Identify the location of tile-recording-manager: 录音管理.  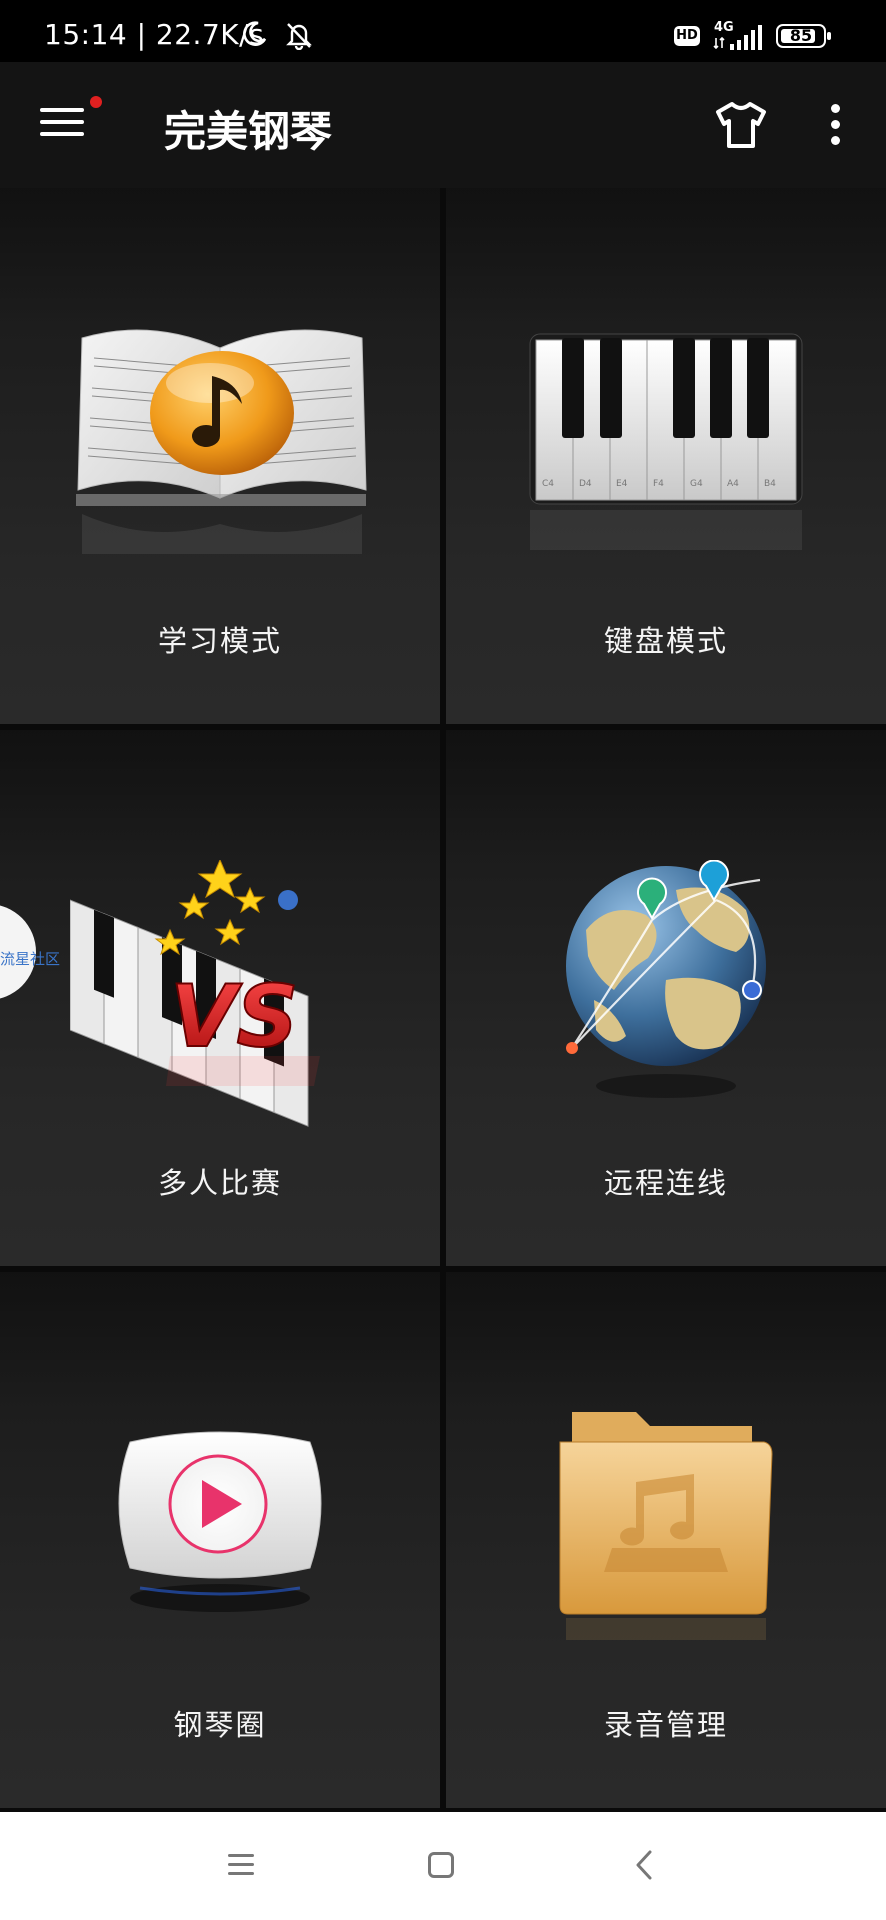
(666, 1540).